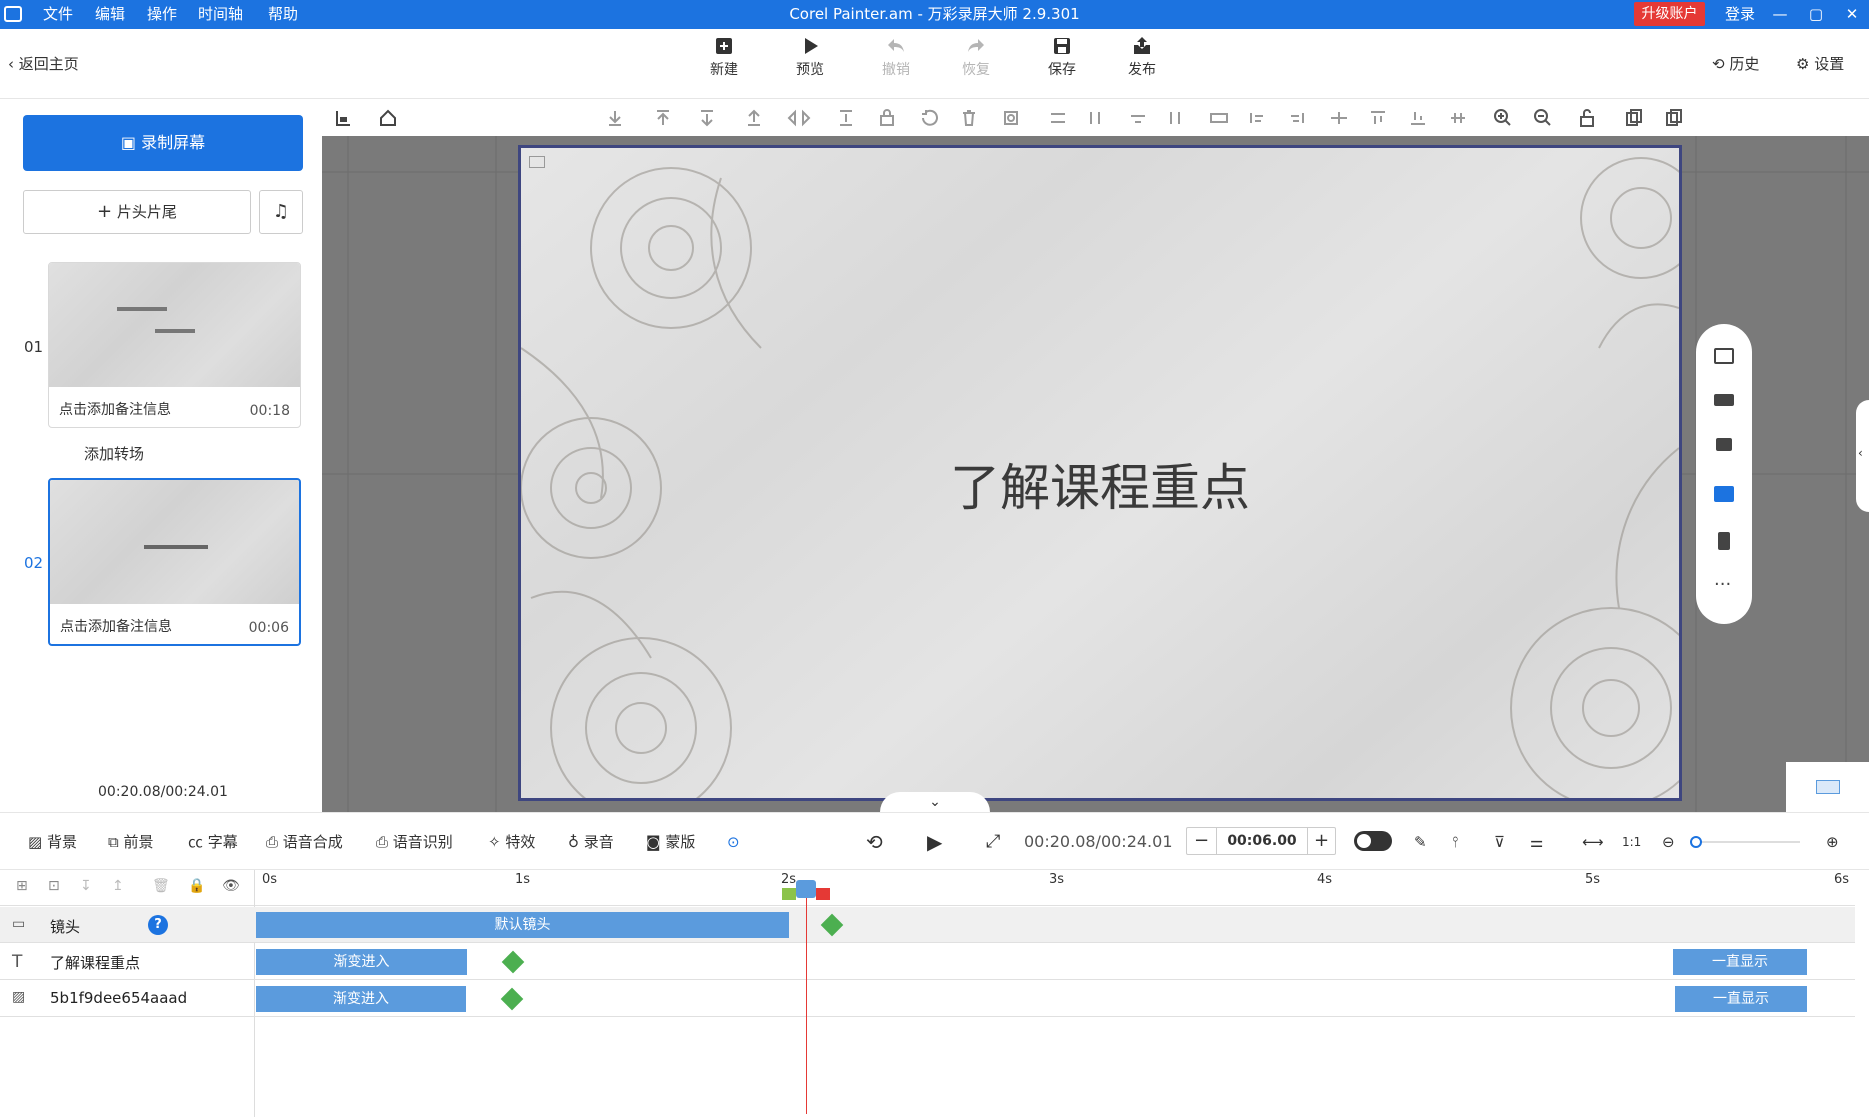 The width and height of the screenshot is (1869, 1117). Describe the element at coordinates (196, 886) in the screenshot. I see `lock-icon: 🔒` at that location.